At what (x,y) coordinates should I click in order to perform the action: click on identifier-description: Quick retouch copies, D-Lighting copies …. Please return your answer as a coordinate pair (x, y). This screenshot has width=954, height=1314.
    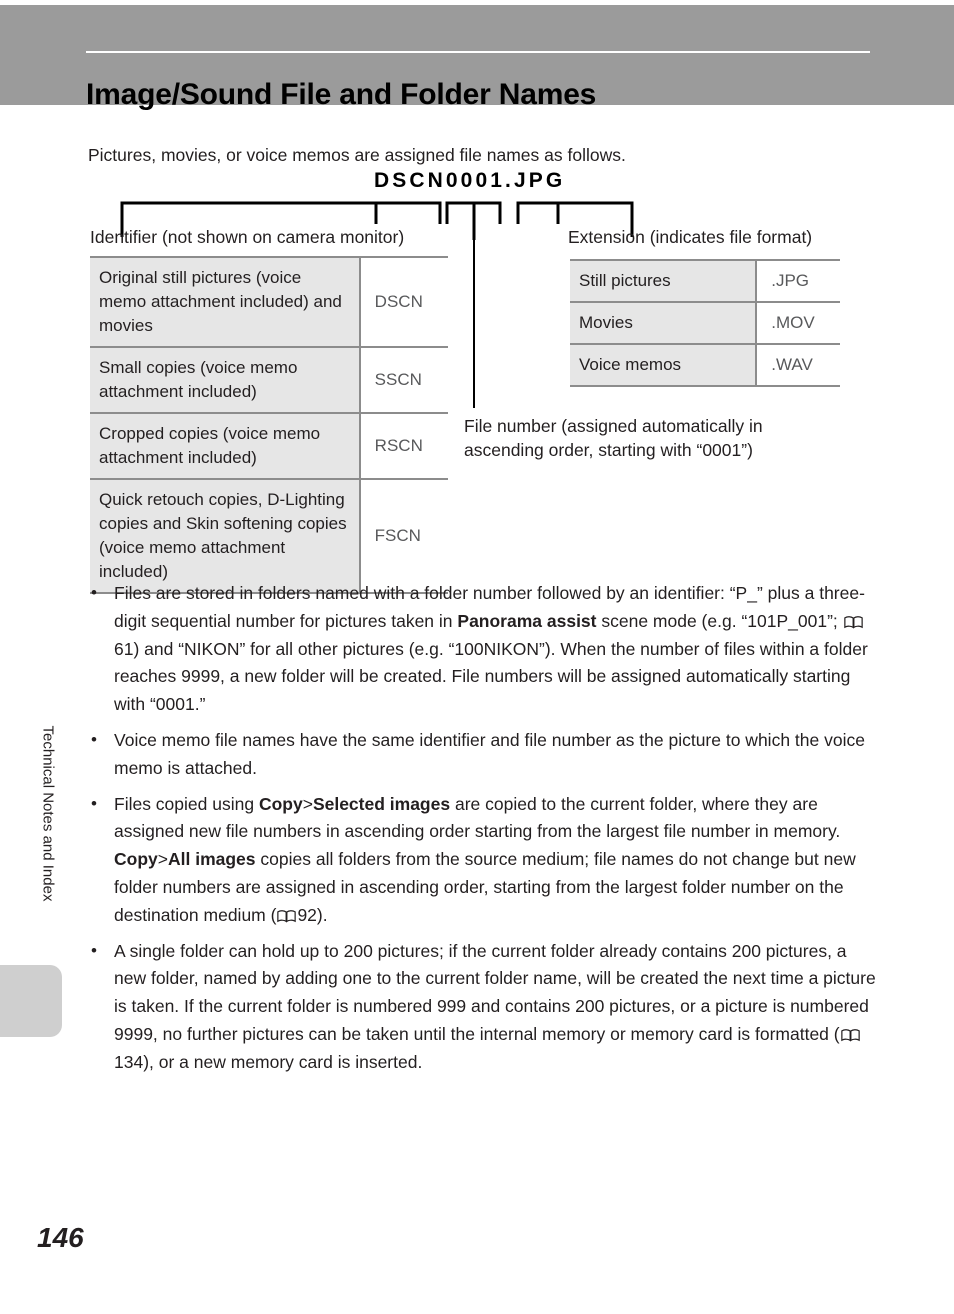
    Looking at the image, I should click on (225, 536).